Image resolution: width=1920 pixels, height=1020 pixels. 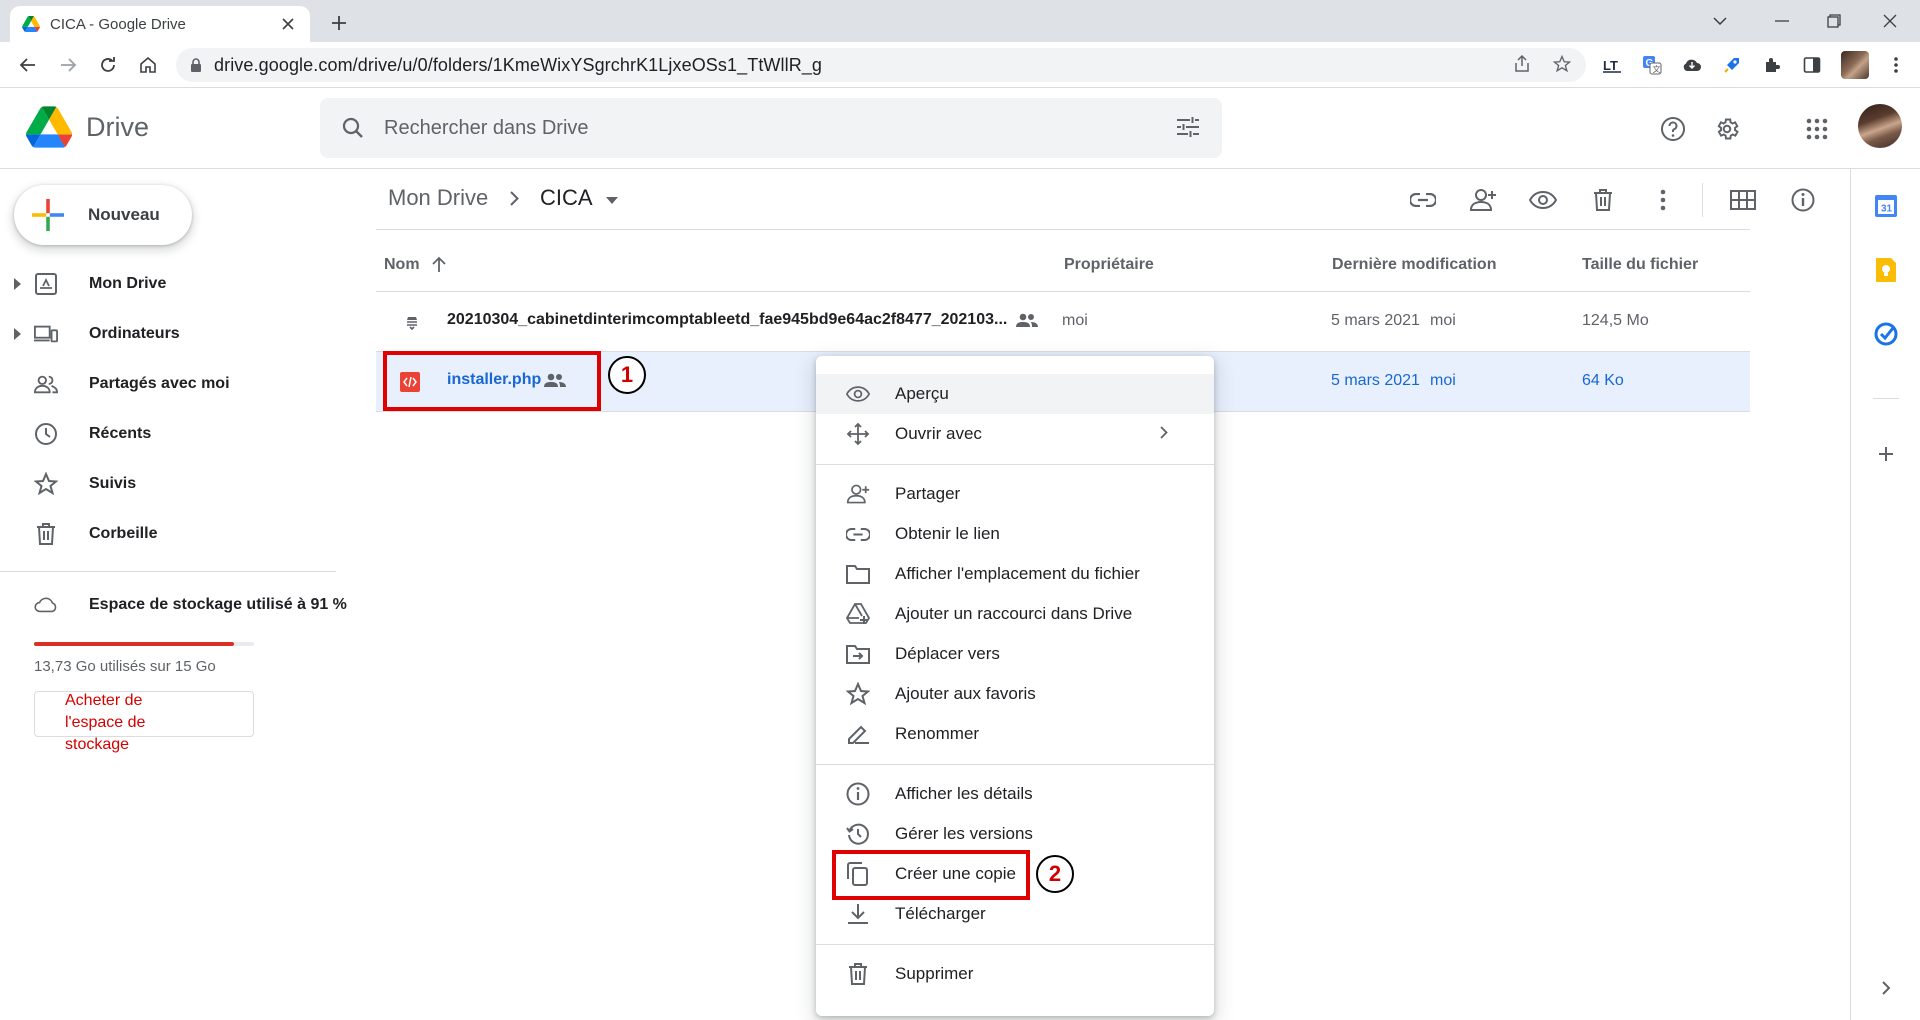 What do you see at coordinates (144, 722) in the screenshot?
I see `buy-storage-button: Acheter de l'espace de stockage` at bounding box center [144, 722].